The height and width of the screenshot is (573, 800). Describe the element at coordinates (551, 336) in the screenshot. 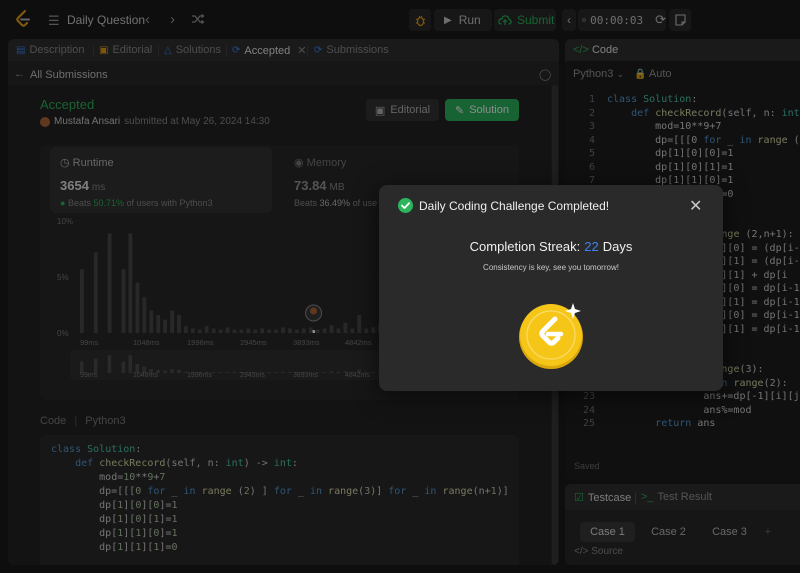

I see `leetcode-coin-icon` at that location.